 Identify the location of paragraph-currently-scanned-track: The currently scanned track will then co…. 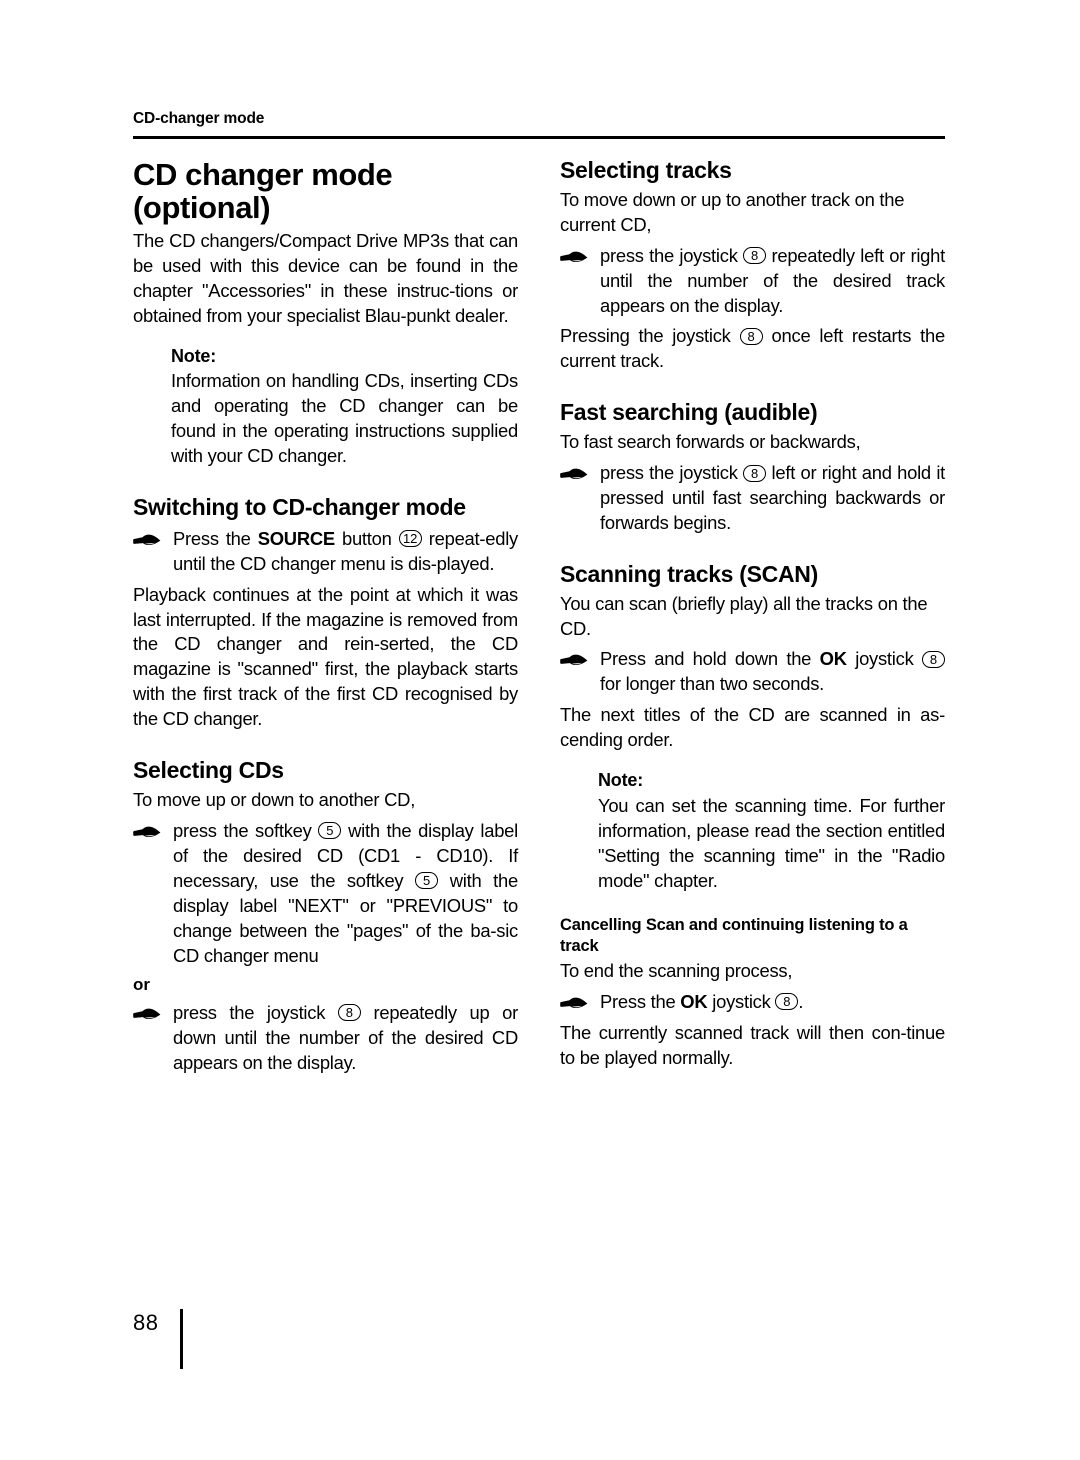
(752, 1044).